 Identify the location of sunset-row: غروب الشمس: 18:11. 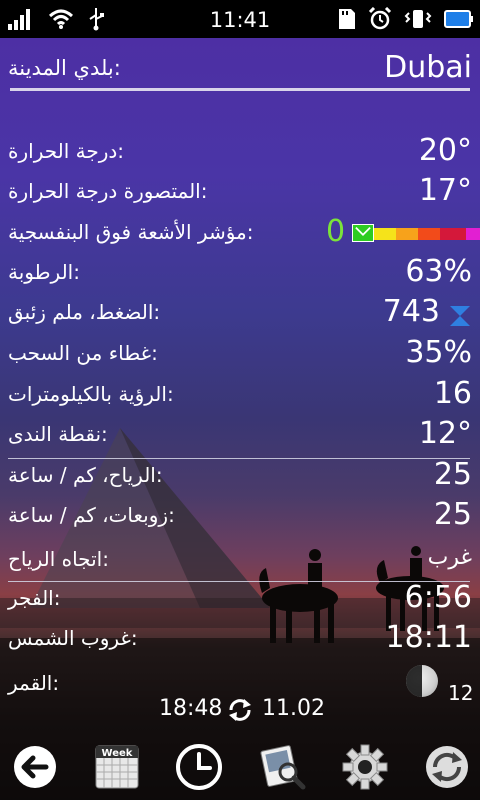
(240, 640).